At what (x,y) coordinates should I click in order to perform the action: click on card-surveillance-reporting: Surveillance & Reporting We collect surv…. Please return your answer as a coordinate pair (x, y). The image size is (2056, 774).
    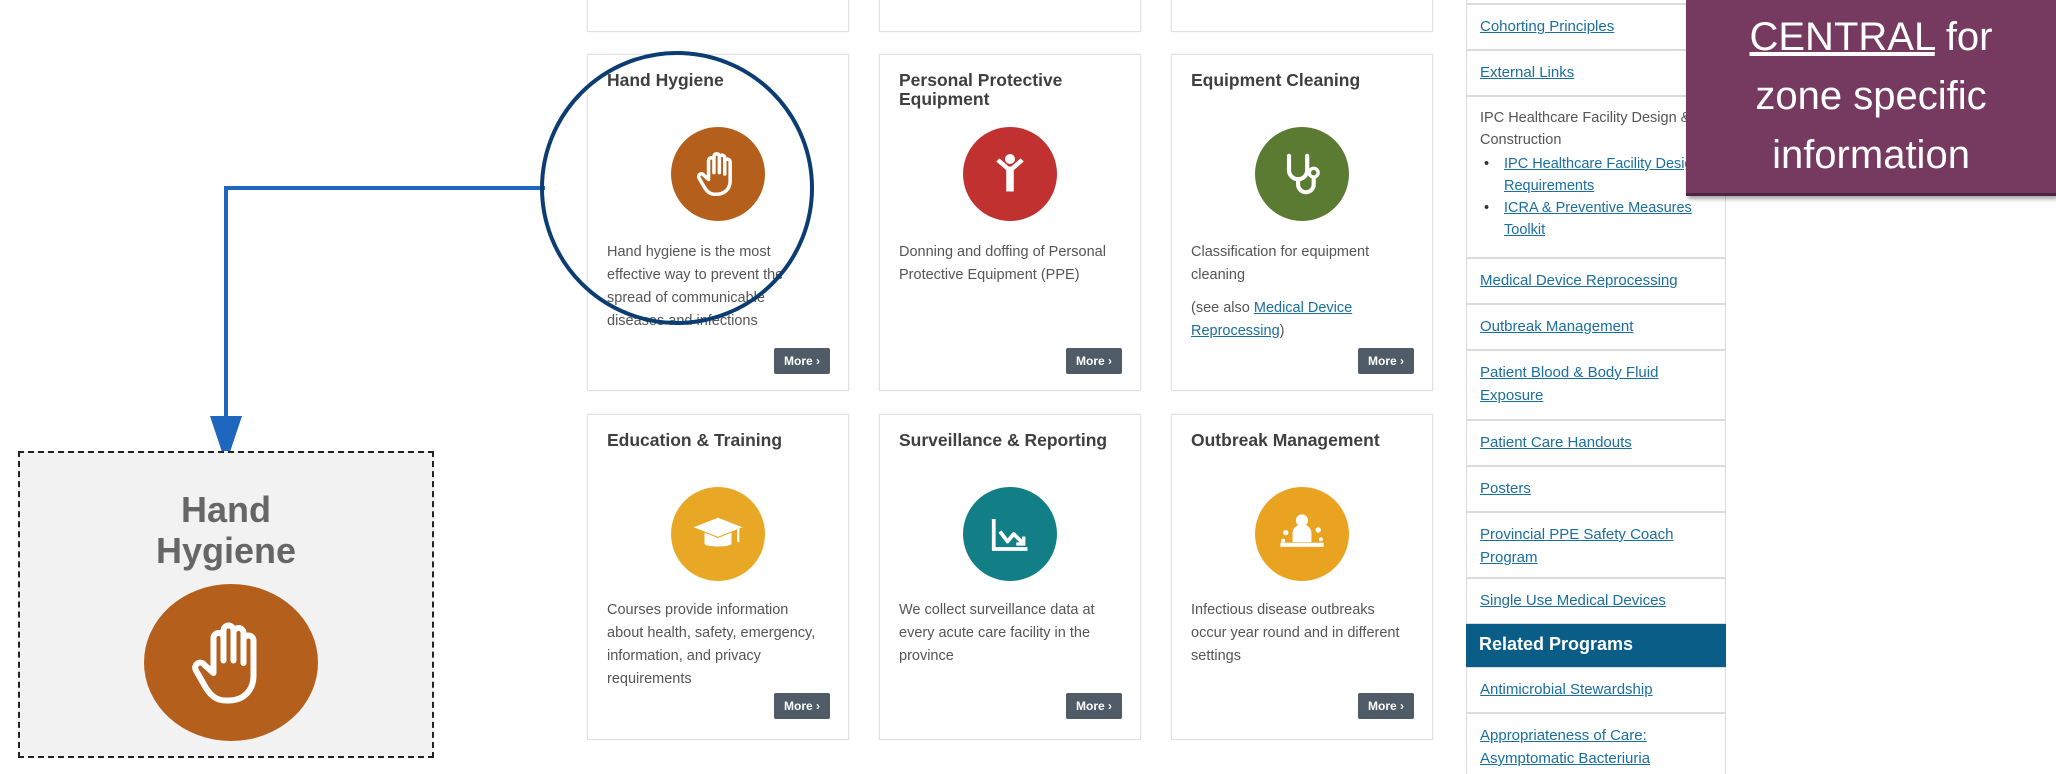
    Looking at the image, I should click on (1010, 577).